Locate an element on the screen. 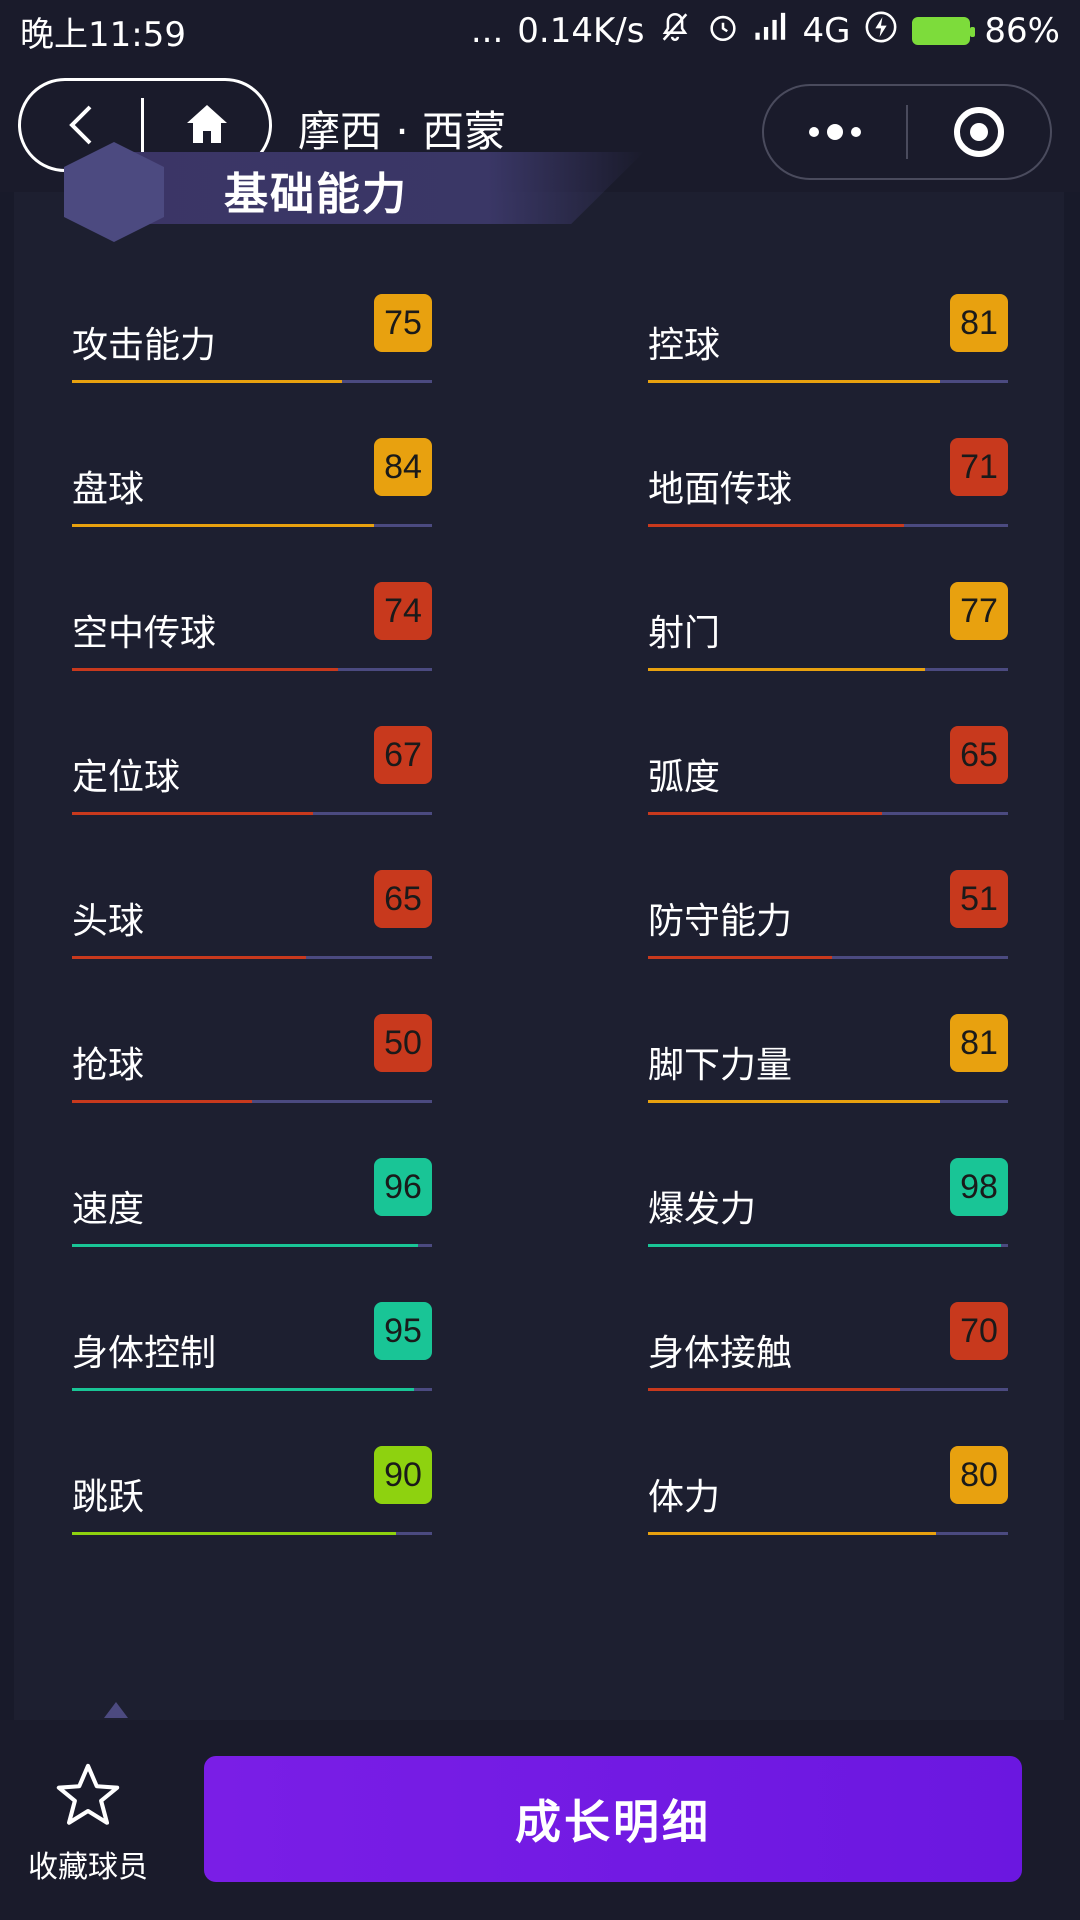 The image size is (1080, 1920). favorite-player-button: 收藏球员 is located at coordinates (88, 1825).